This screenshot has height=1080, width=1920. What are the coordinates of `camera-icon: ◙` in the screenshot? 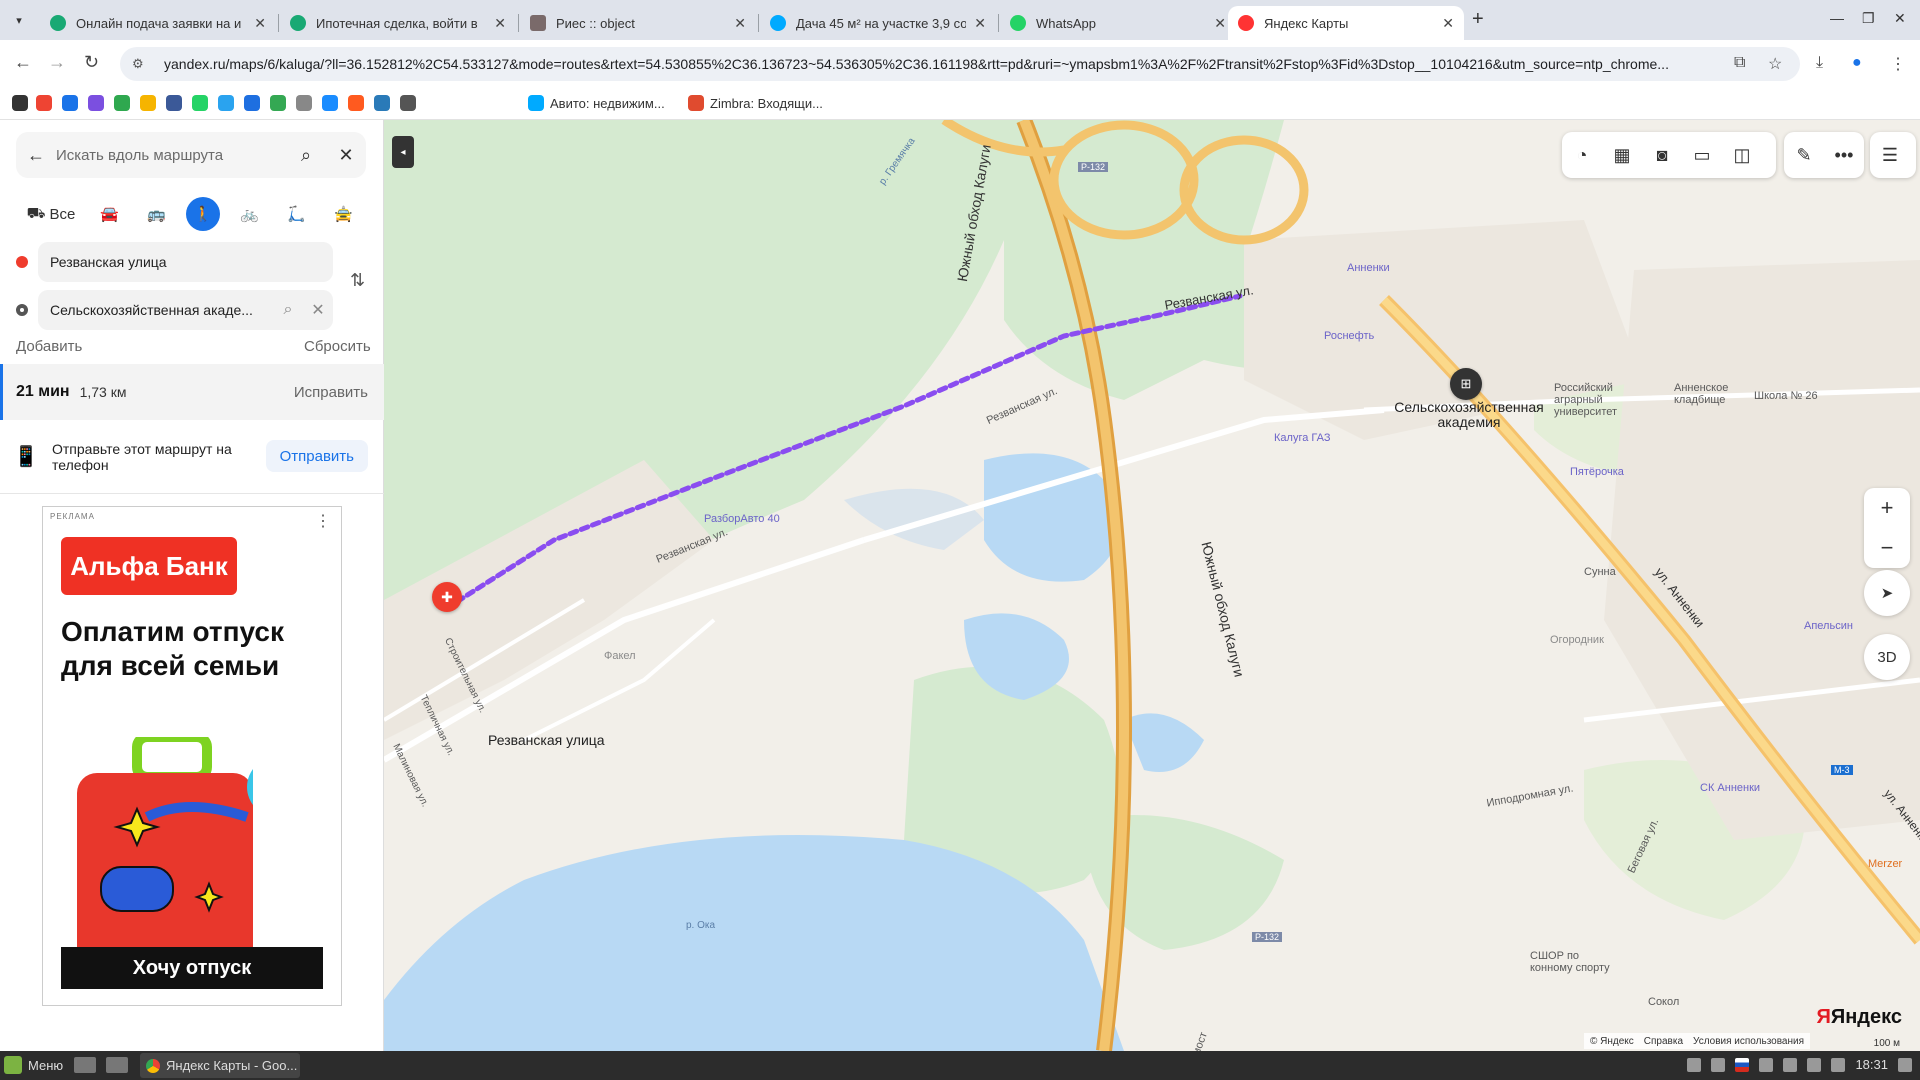 It's located at (1662, 155).